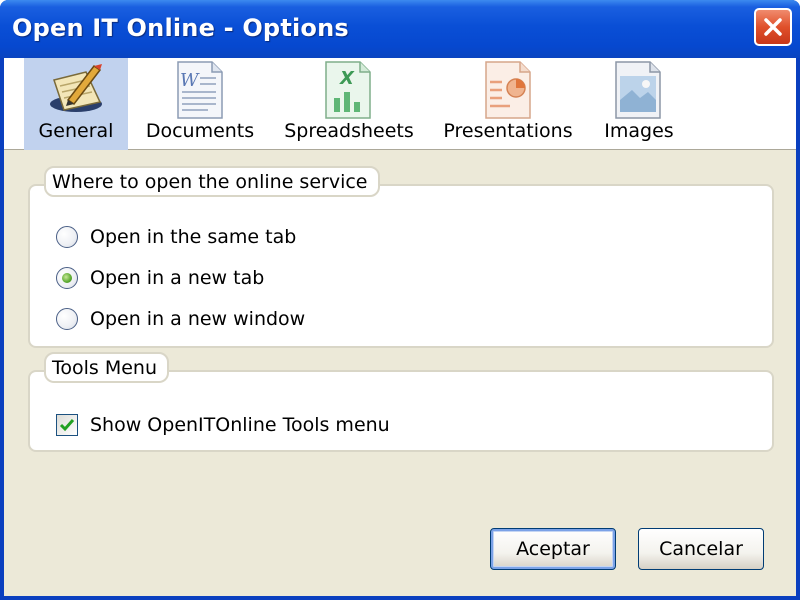  I want to click on tab-spreadsheets: X Spreadsheets, so click(349, 104).